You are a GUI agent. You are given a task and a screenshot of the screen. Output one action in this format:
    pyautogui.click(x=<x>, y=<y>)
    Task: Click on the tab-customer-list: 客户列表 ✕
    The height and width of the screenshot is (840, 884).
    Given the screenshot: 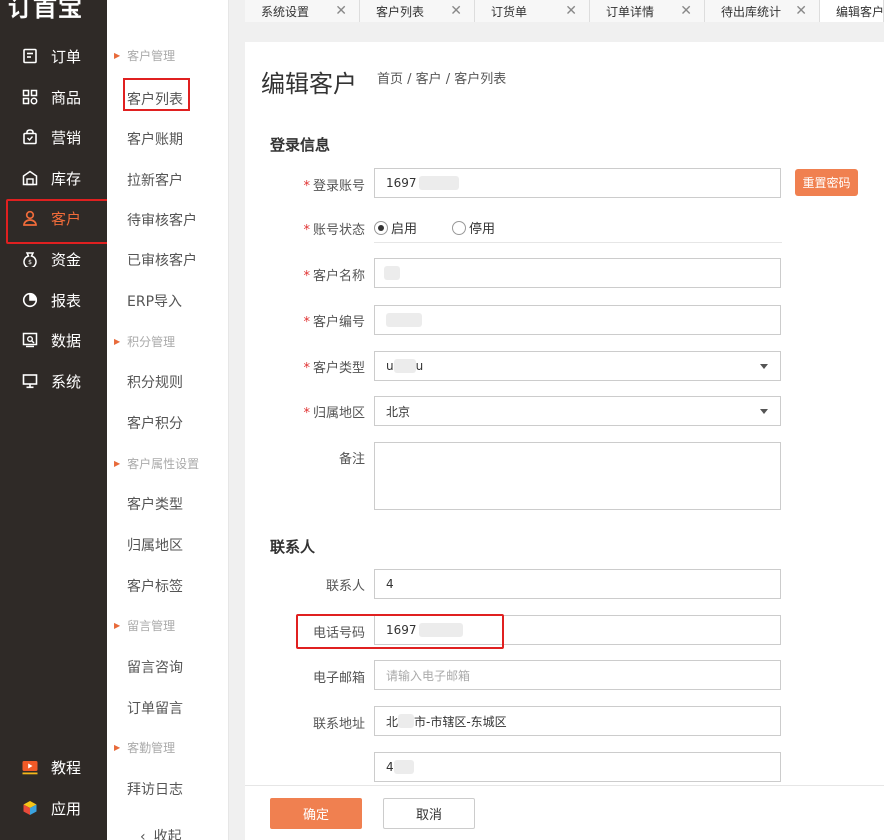 What is the action you would take?
    pyautogui.click(x=417, y=11)
    